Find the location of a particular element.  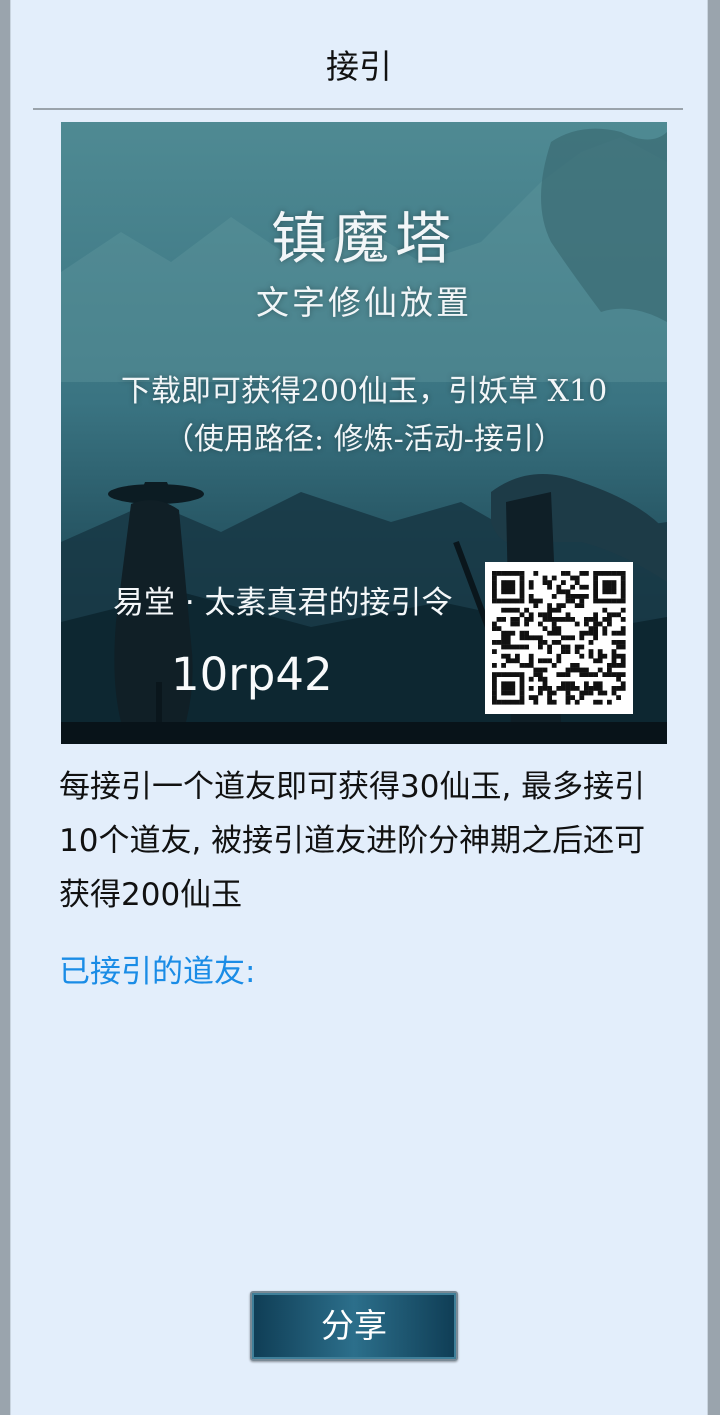

qr-code-graphic is located at coordinates (559, 638).